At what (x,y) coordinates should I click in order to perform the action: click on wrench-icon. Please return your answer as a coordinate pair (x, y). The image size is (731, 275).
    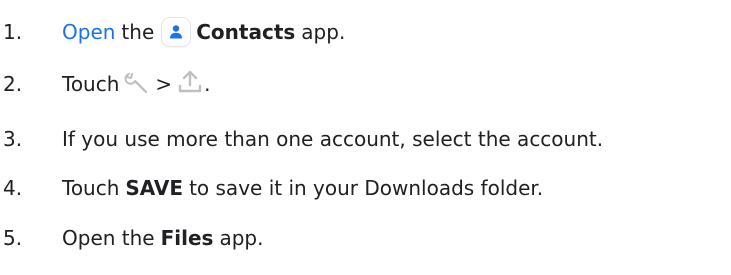
    Looking at the image, I should click on (137, 84).